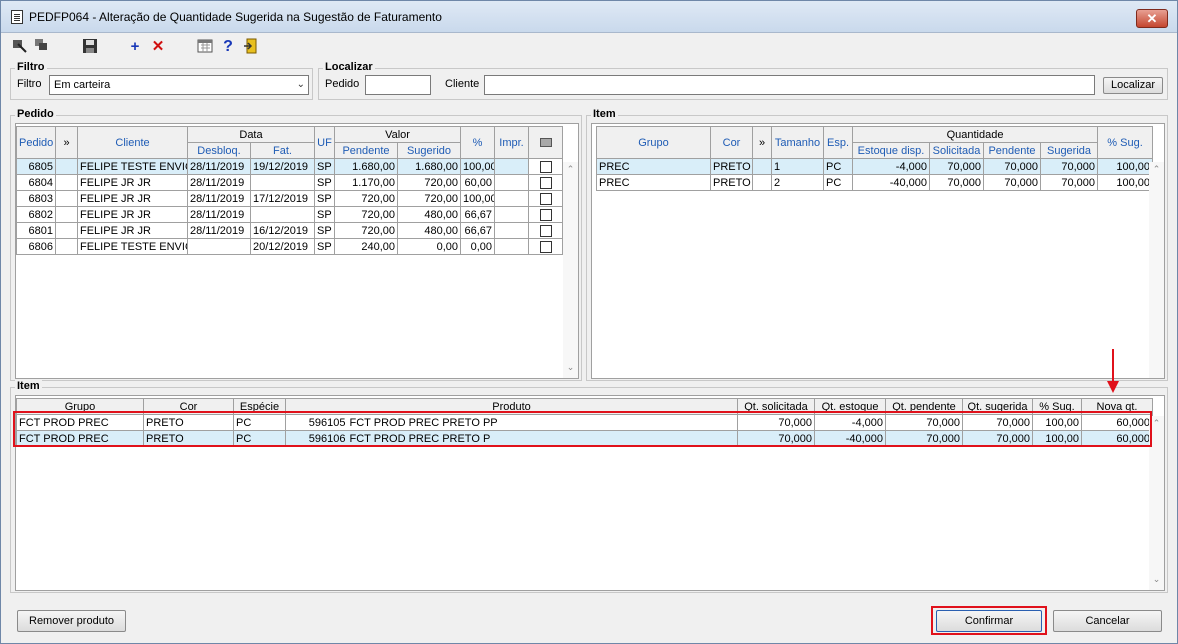  I want to click on col-checkall, so click(545, 142).